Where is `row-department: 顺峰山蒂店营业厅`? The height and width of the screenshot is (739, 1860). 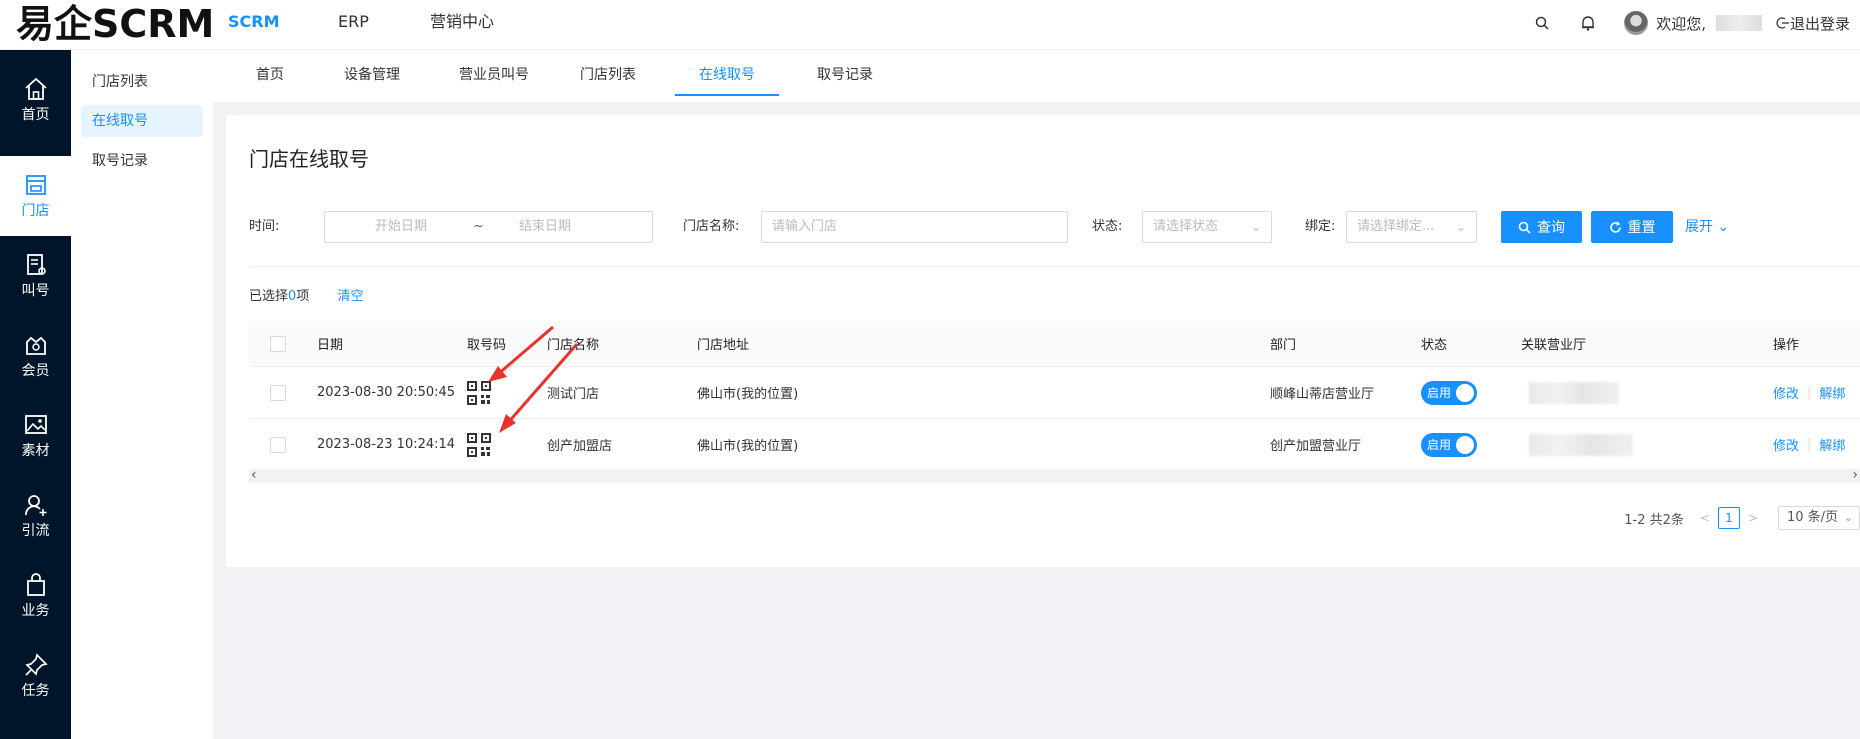
row-department: 顺峰山蒂店营业厅 is located at coordinates (1322, 394).